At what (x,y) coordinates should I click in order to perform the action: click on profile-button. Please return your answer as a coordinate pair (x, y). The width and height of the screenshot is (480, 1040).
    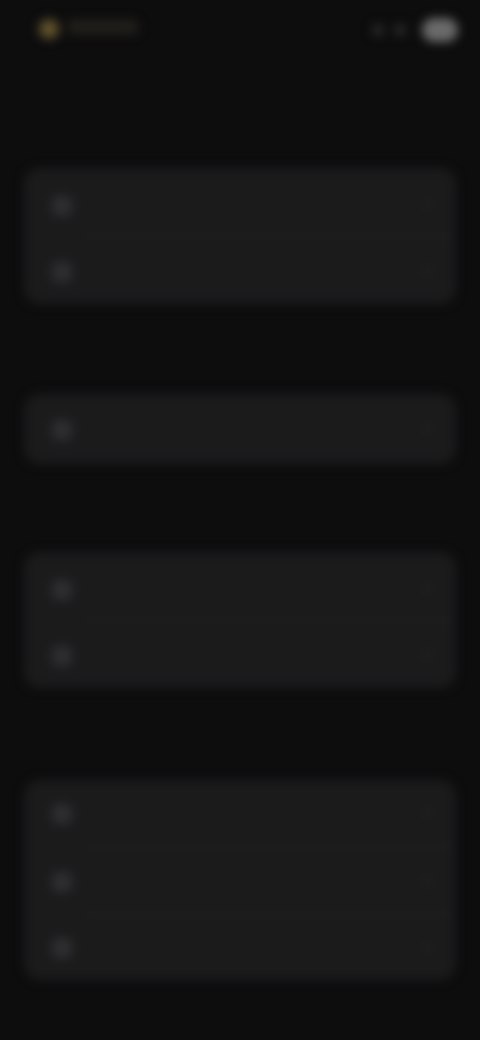
    Looking at the image, I should click on (440, 30).